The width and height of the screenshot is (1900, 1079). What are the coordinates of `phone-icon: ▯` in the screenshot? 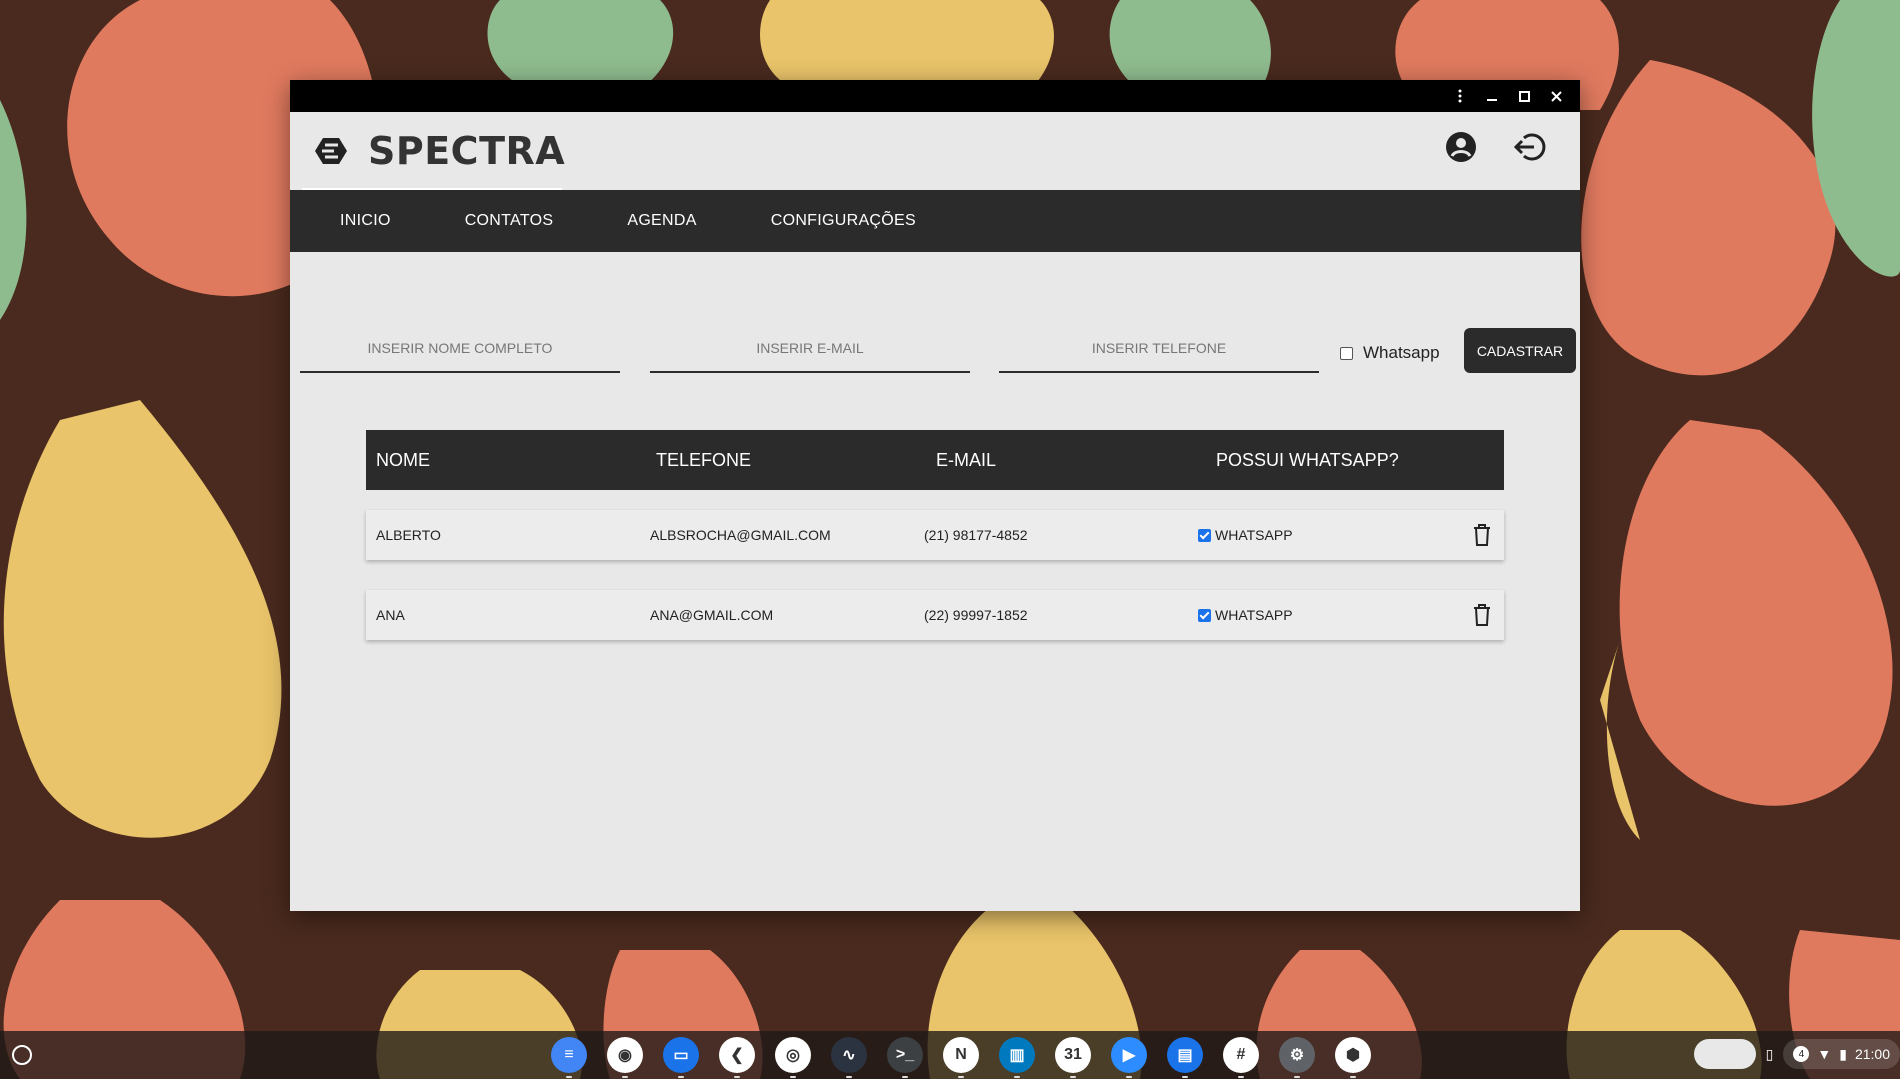 It's located at (1770, 1054).